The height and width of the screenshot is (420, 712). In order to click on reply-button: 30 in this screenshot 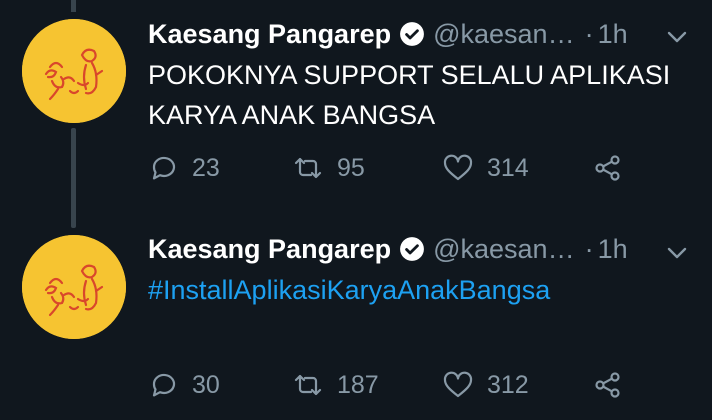, I will do `click(220, 385)`.